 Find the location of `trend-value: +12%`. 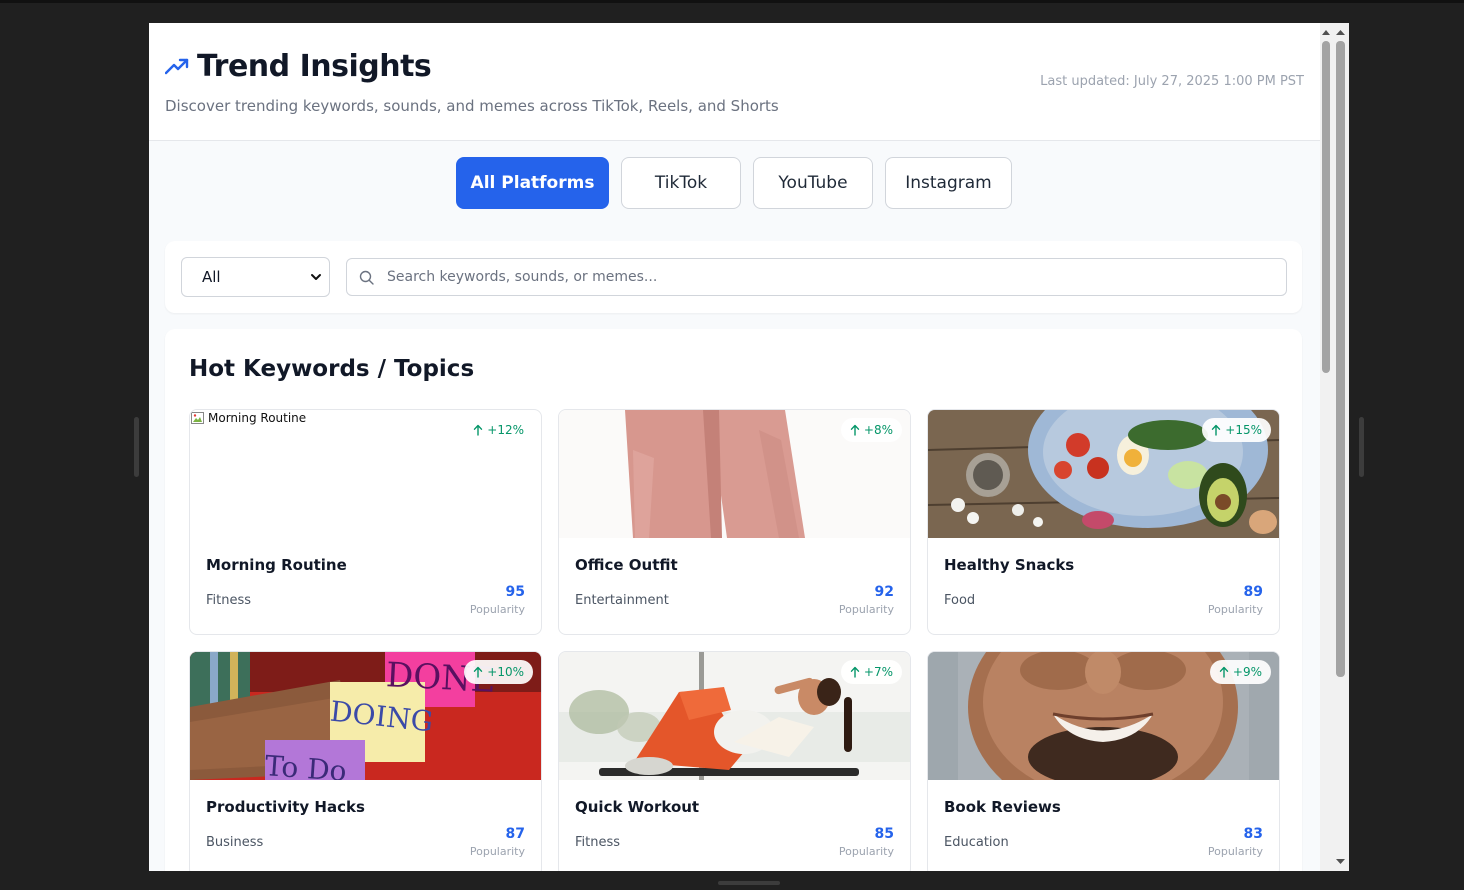

trend-value: +12% is located at coordinates (505, 430).